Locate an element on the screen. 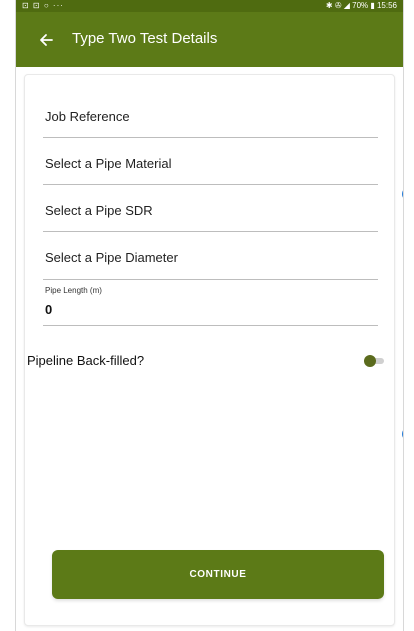 The image size is (414, 631). pipeline-backfilled-label: Pipeline Back-filled? is located at coordinates (86, 360).